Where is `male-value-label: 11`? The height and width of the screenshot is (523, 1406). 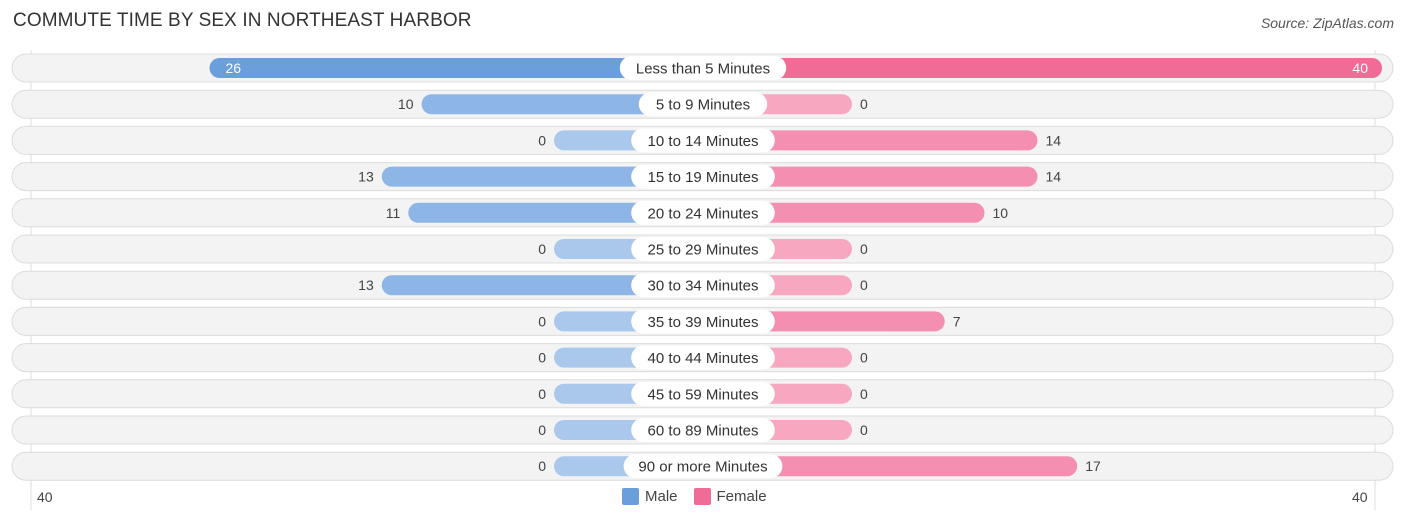 male-value-label: 11 is located at coordinates (393, 213).